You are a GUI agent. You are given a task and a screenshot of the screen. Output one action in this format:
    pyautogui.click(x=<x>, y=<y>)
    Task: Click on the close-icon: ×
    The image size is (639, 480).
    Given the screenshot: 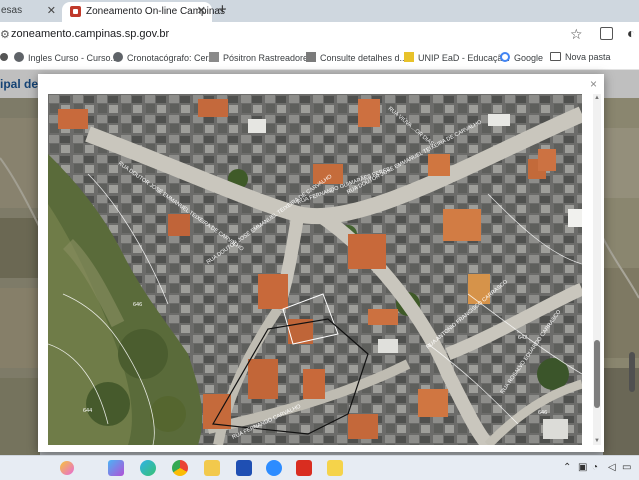 What is the action you would take?
    pyautogui.click(x=593, y=84)
    